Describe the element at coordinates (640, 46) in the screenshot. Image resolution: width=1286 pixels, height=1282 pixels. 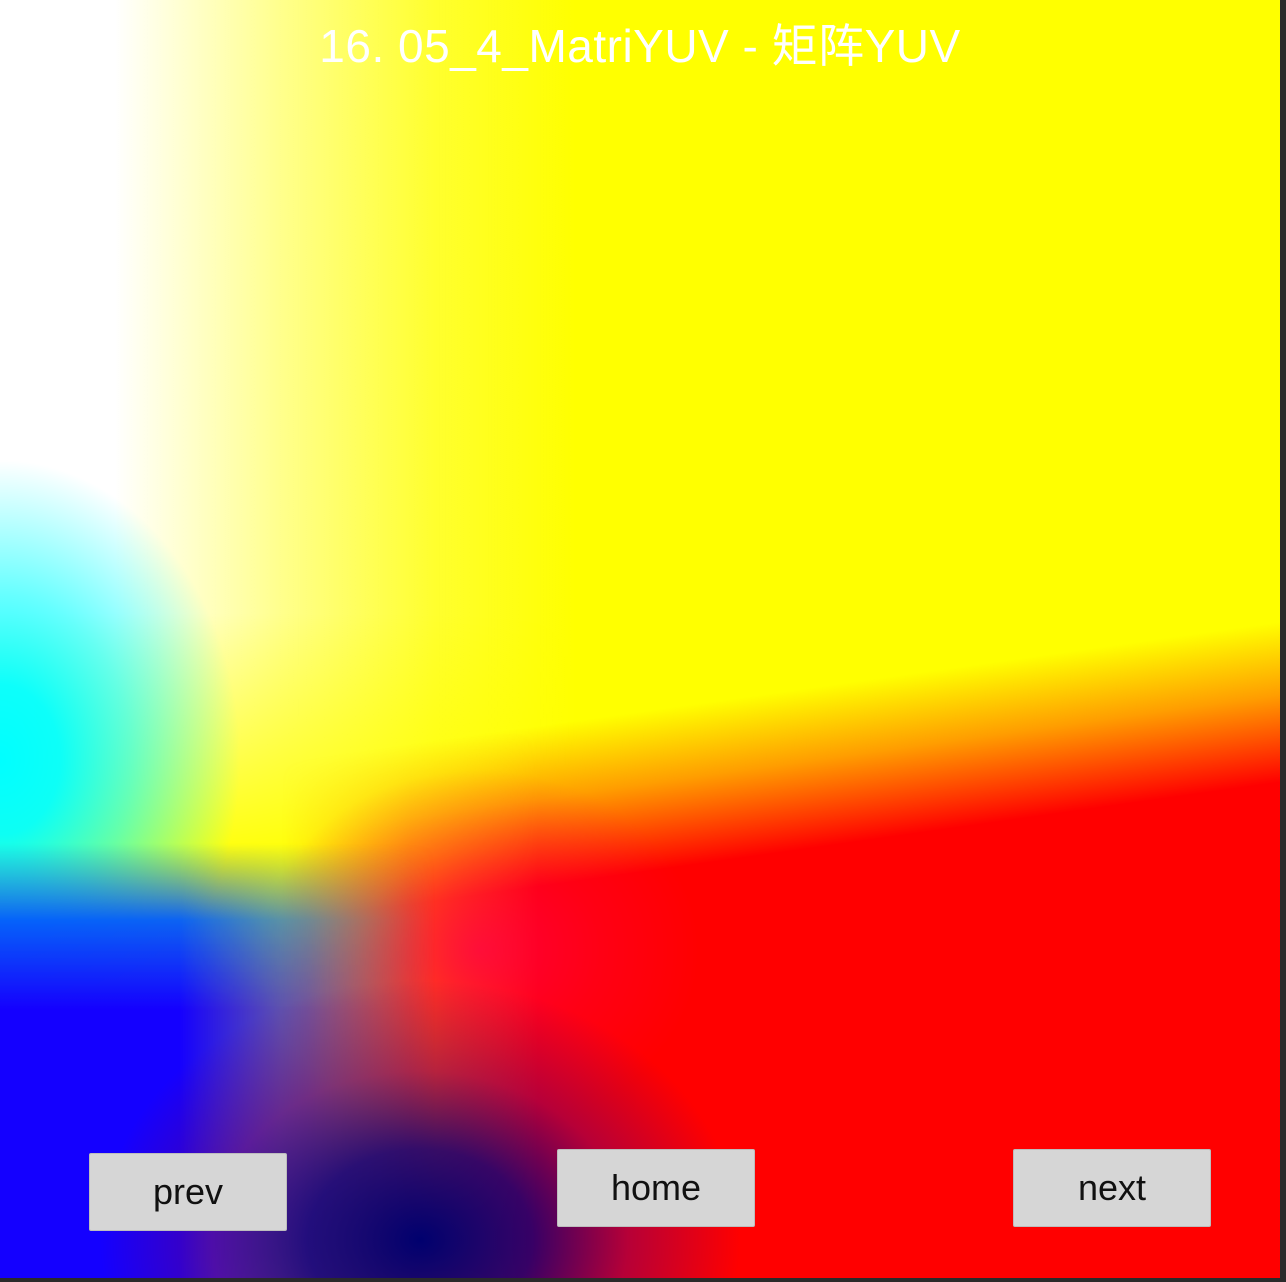
I see `scene-title: 16. 05_4_MatriYUV - 矩阵YUV` at that location.